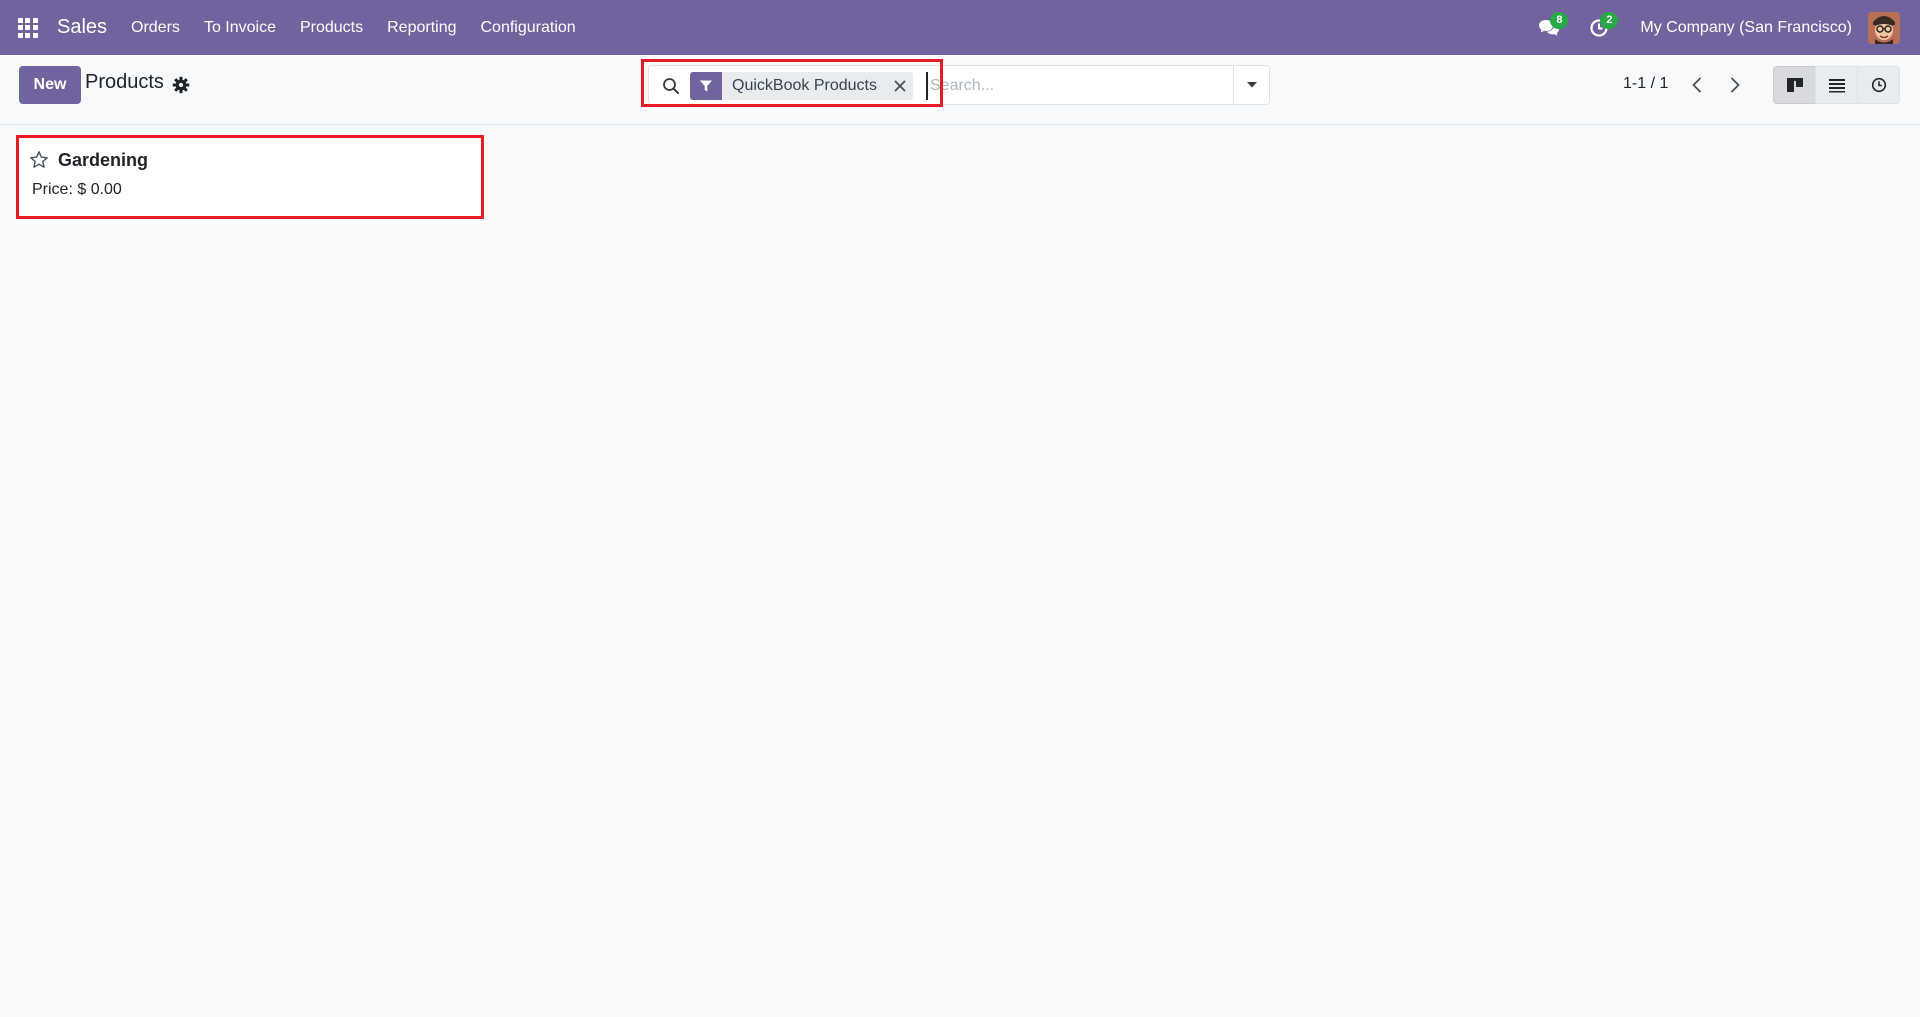 The height and width of the screenshot is (1017, 1920). I want to click on record-name: Gardening, so click(103, 160).